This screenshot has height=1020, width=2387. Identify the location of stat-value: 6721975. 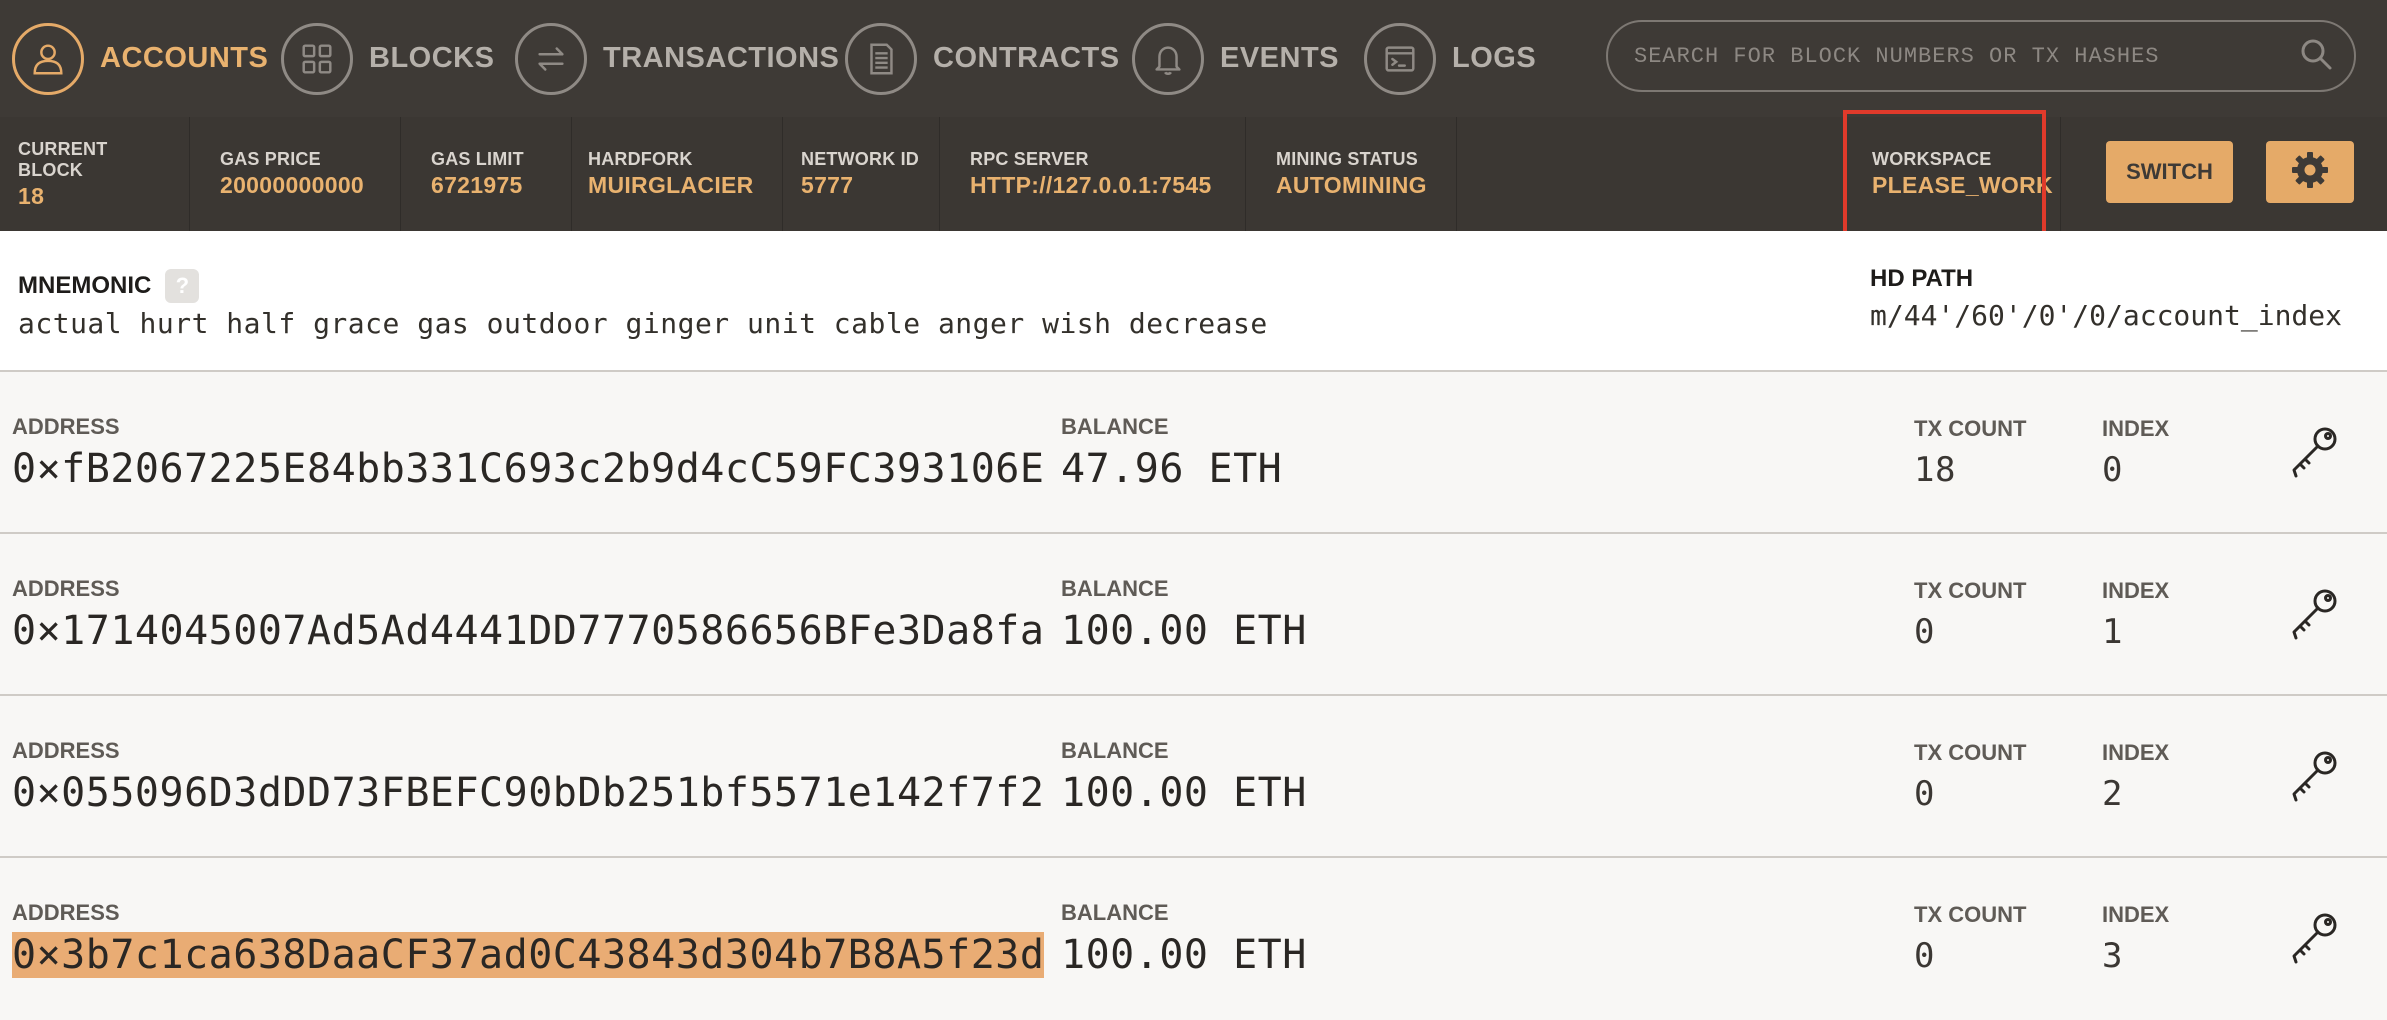
(477, 185).